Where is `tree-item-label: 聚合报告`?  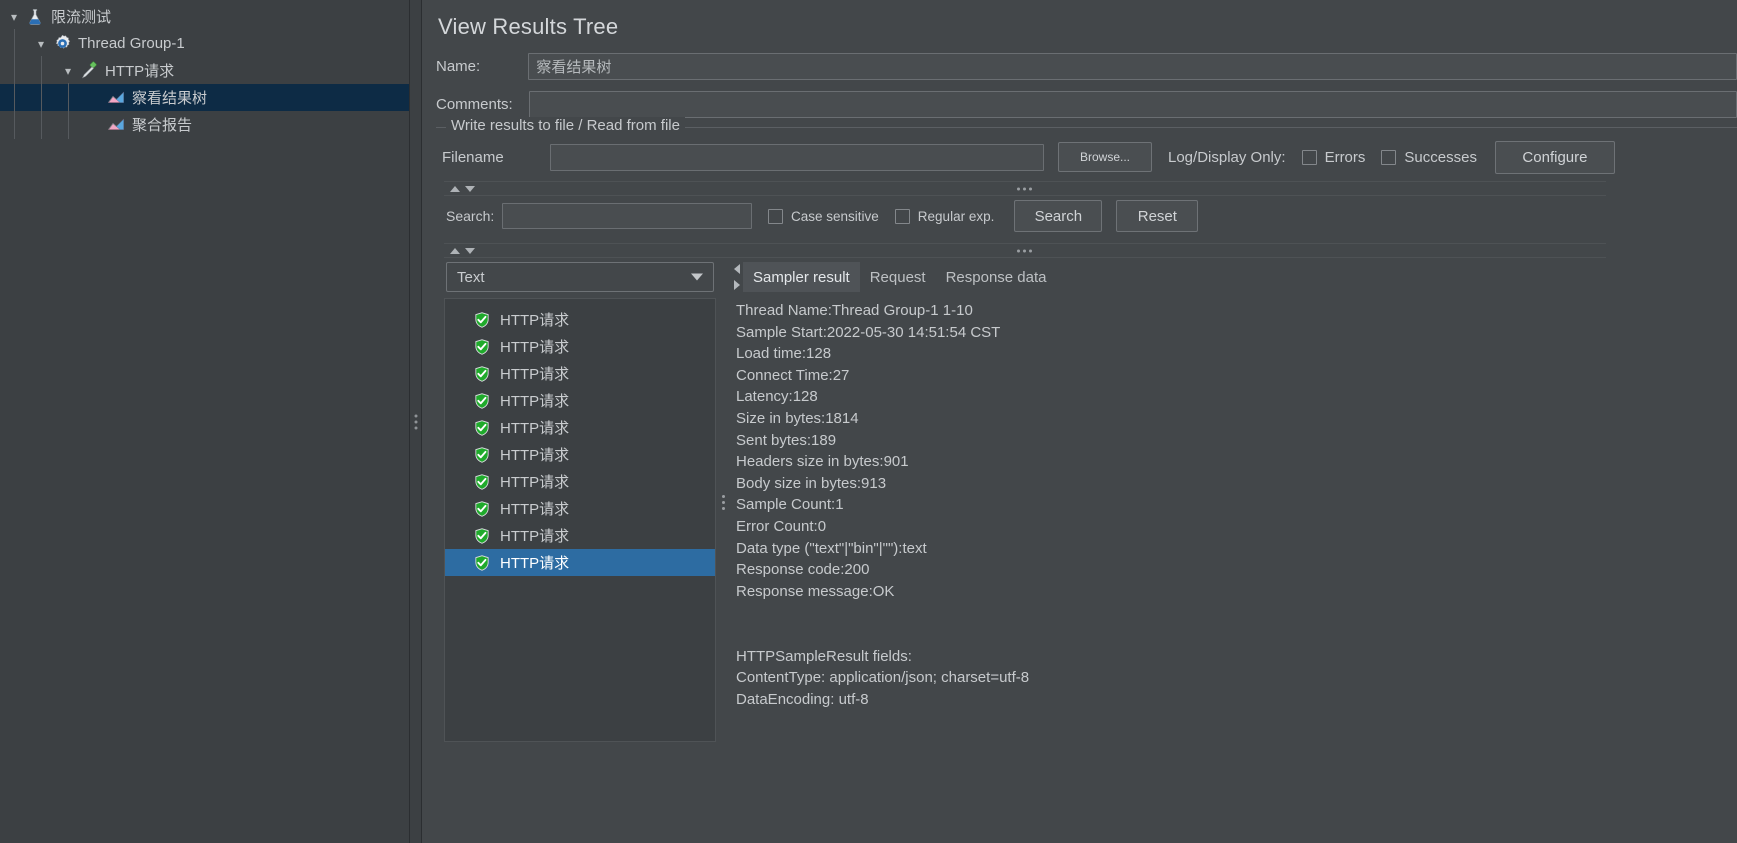
tree-item-label: 聚合报告 is located at coordinates (162, 125).